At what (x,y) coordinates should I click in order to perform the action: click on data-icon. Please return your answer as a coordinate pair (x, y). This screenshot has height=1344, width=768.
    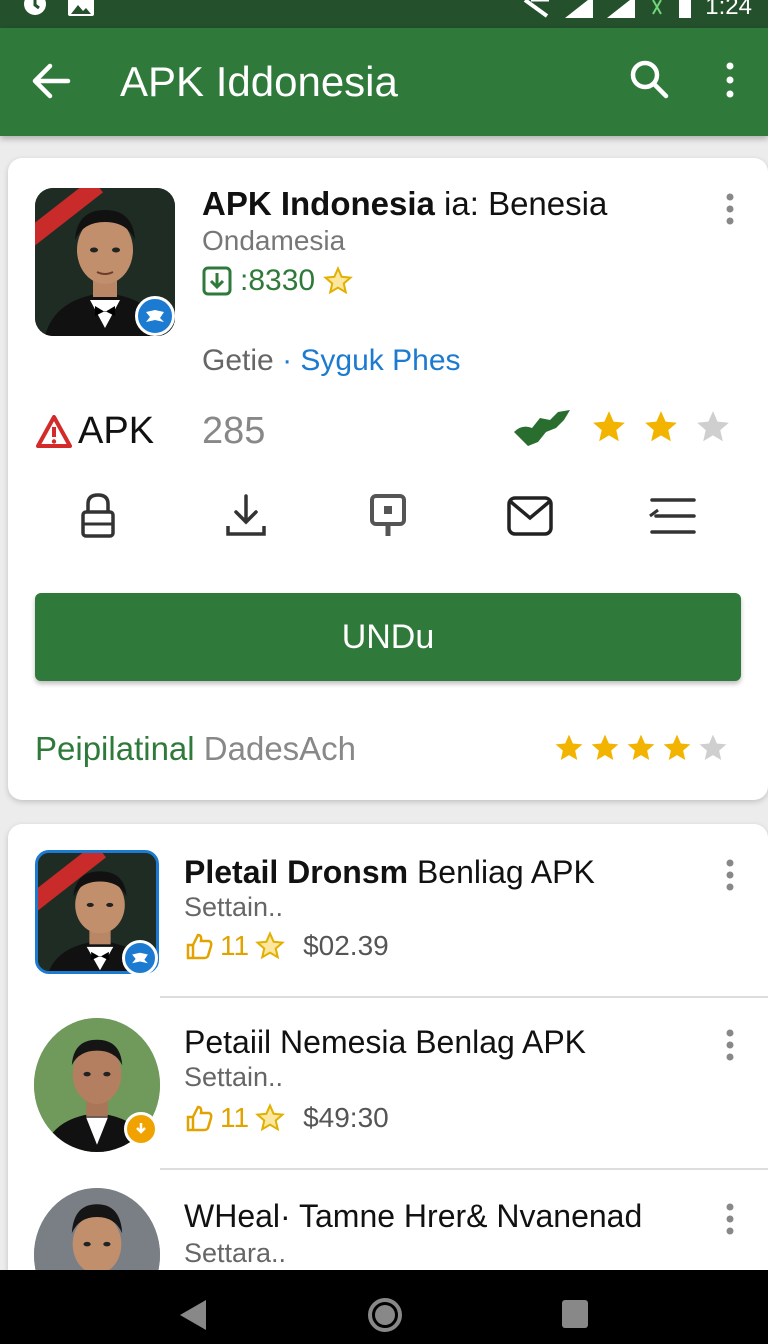
    Looking at the image, I should click on (657, 7).